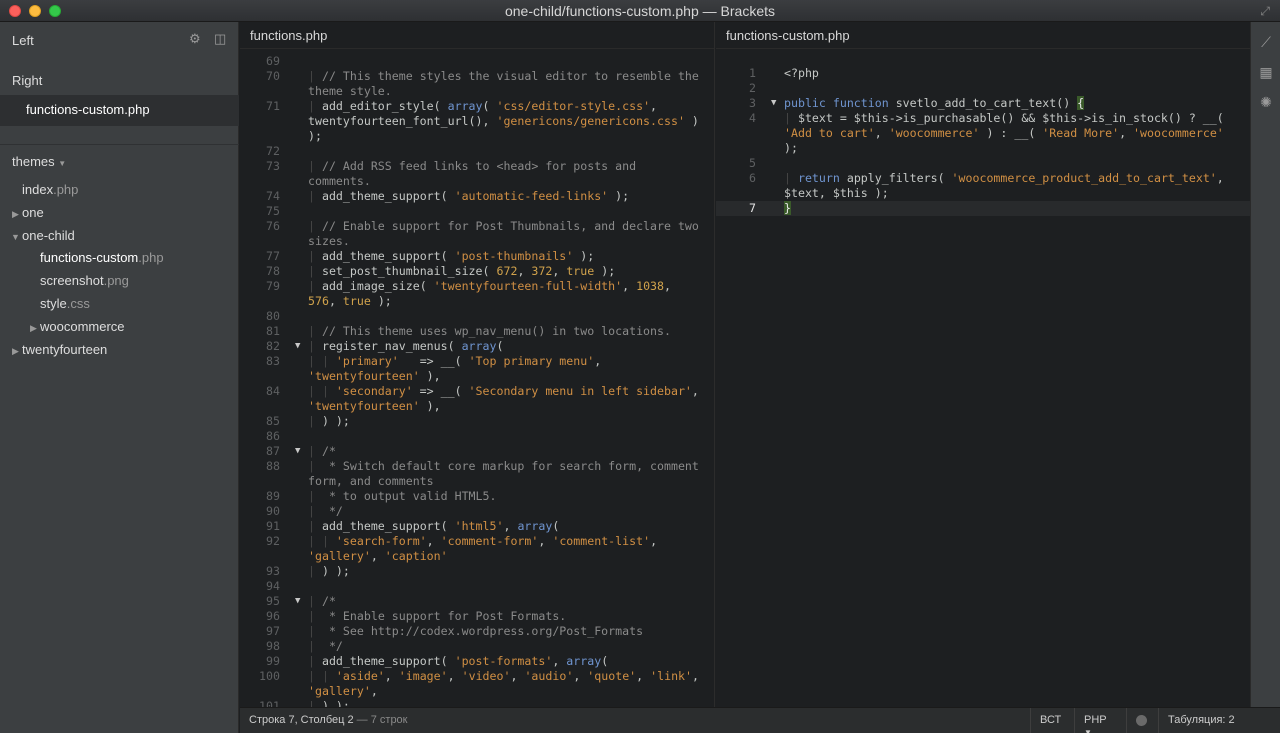 This screenshot has height=733, width=1280. I want to click on extension-manager-icon: ▦, so click(1266, 73).